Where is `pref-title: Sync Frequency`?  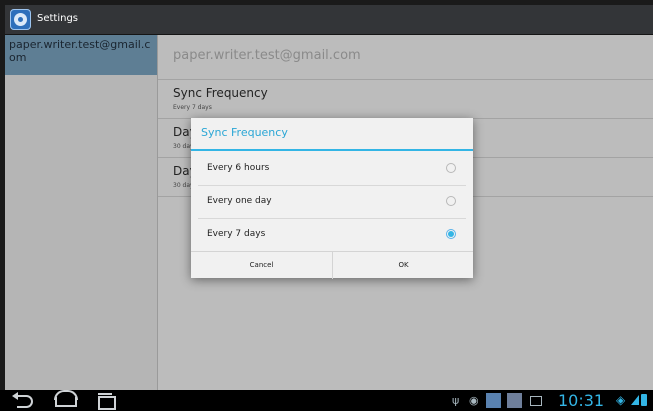
pref-title: Sync Frequency is located at coordinates (220, 93).